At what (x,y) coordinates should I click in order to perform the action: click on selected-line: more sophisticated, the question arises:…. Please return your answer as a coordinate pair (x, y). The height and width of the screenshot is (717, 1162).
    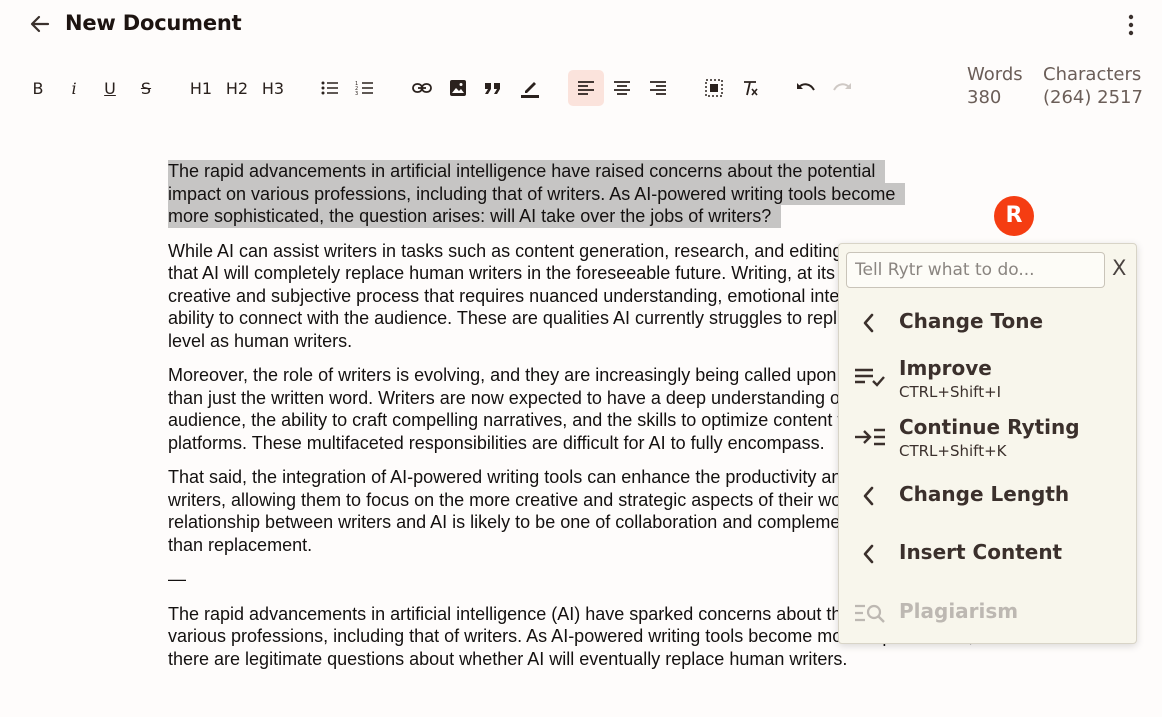
    Looking at the image, I should click on (475, 216).